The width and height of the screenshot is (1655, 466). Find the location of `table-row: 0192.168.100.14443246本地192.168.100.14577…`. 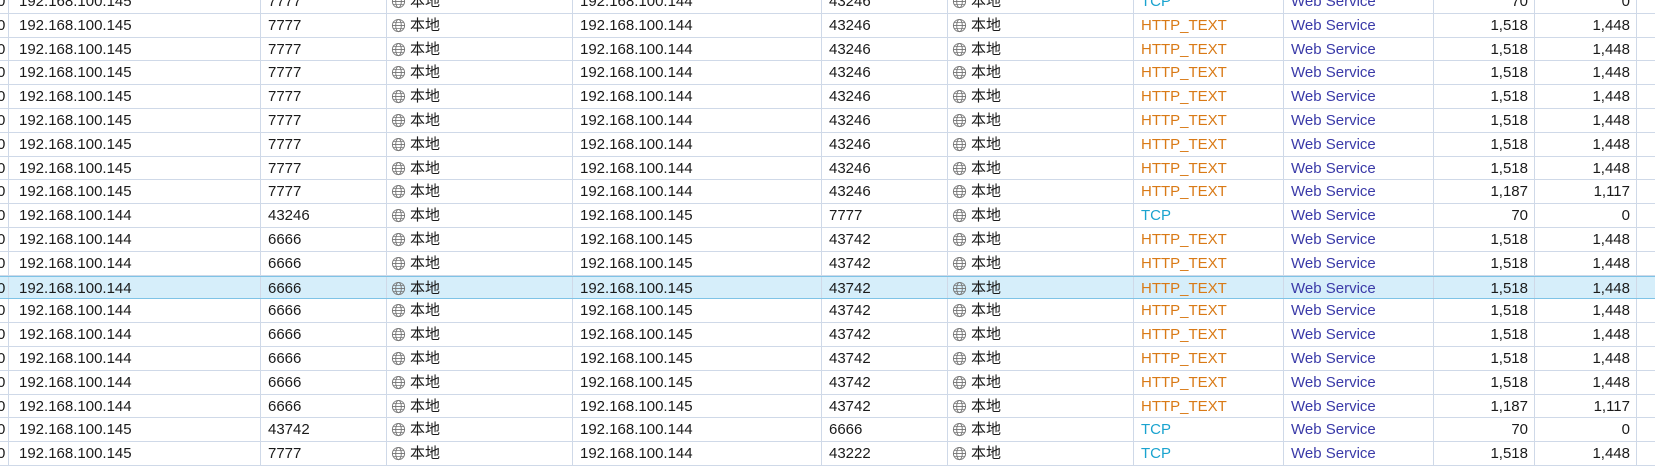

table-row: 0192.168.100.14443246本地192.168.100.14577… is located at coordinates (827, 216).